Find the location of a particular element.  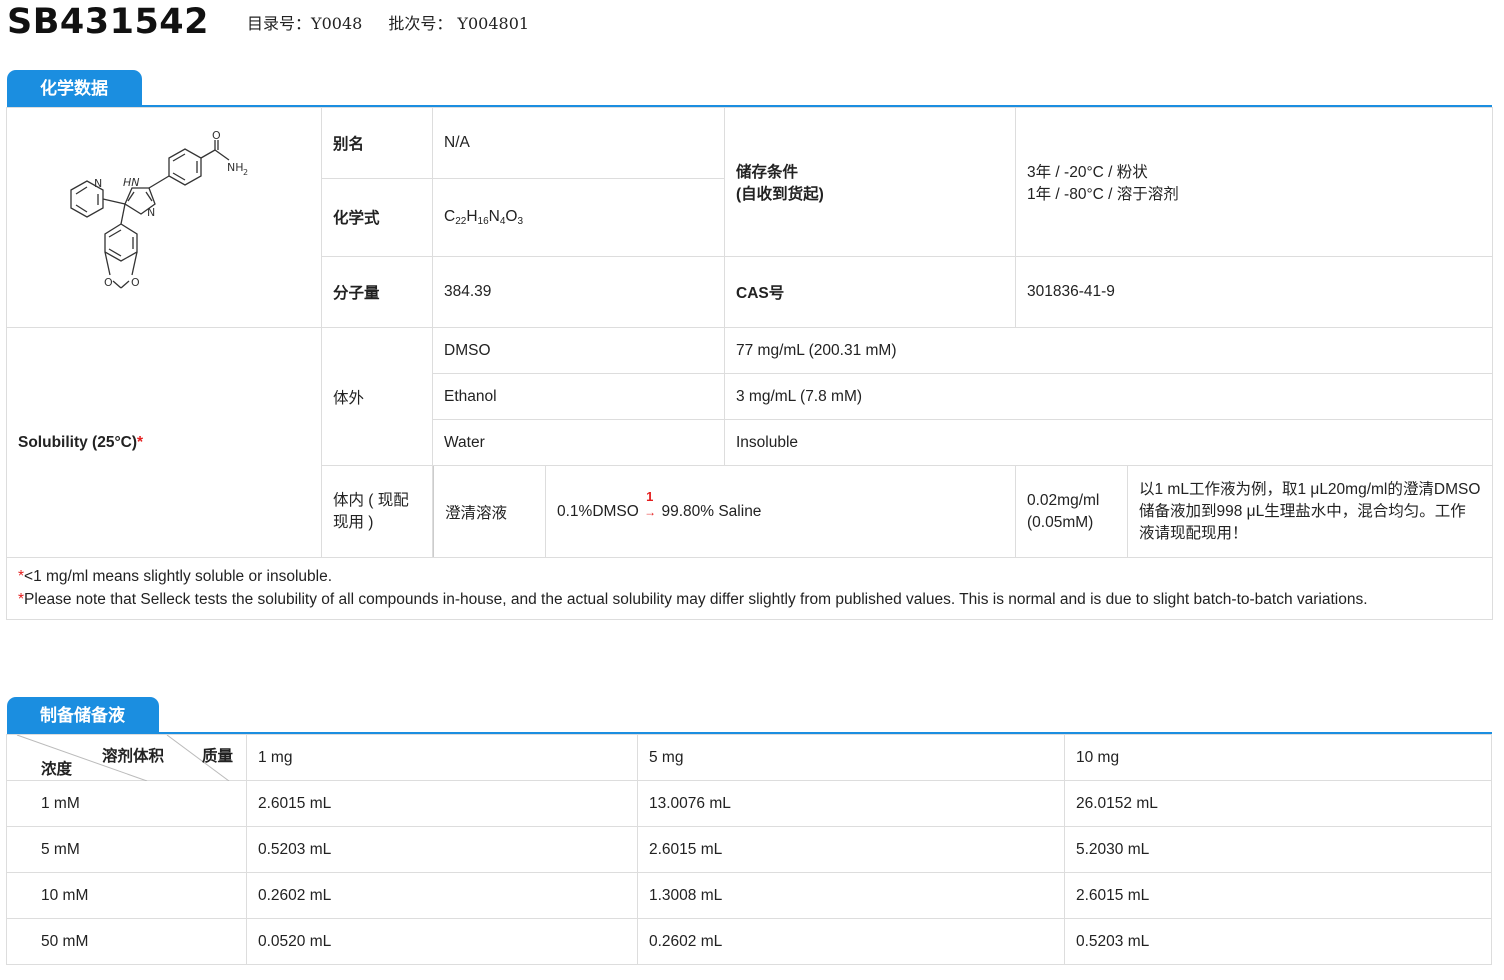

concentration-header: 浓度 is located at coordinates (57, 769).